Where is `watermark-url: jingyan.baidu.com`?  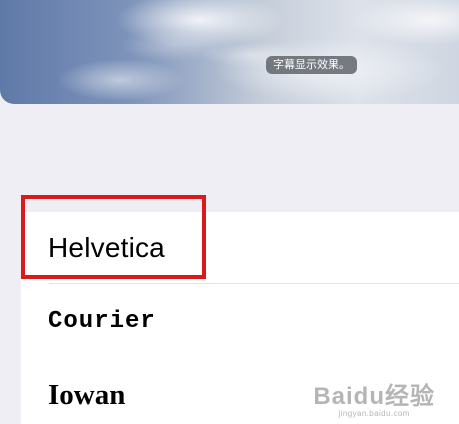 watermark-url: jingyan.baidu.com is located at coordinates (374, 413).